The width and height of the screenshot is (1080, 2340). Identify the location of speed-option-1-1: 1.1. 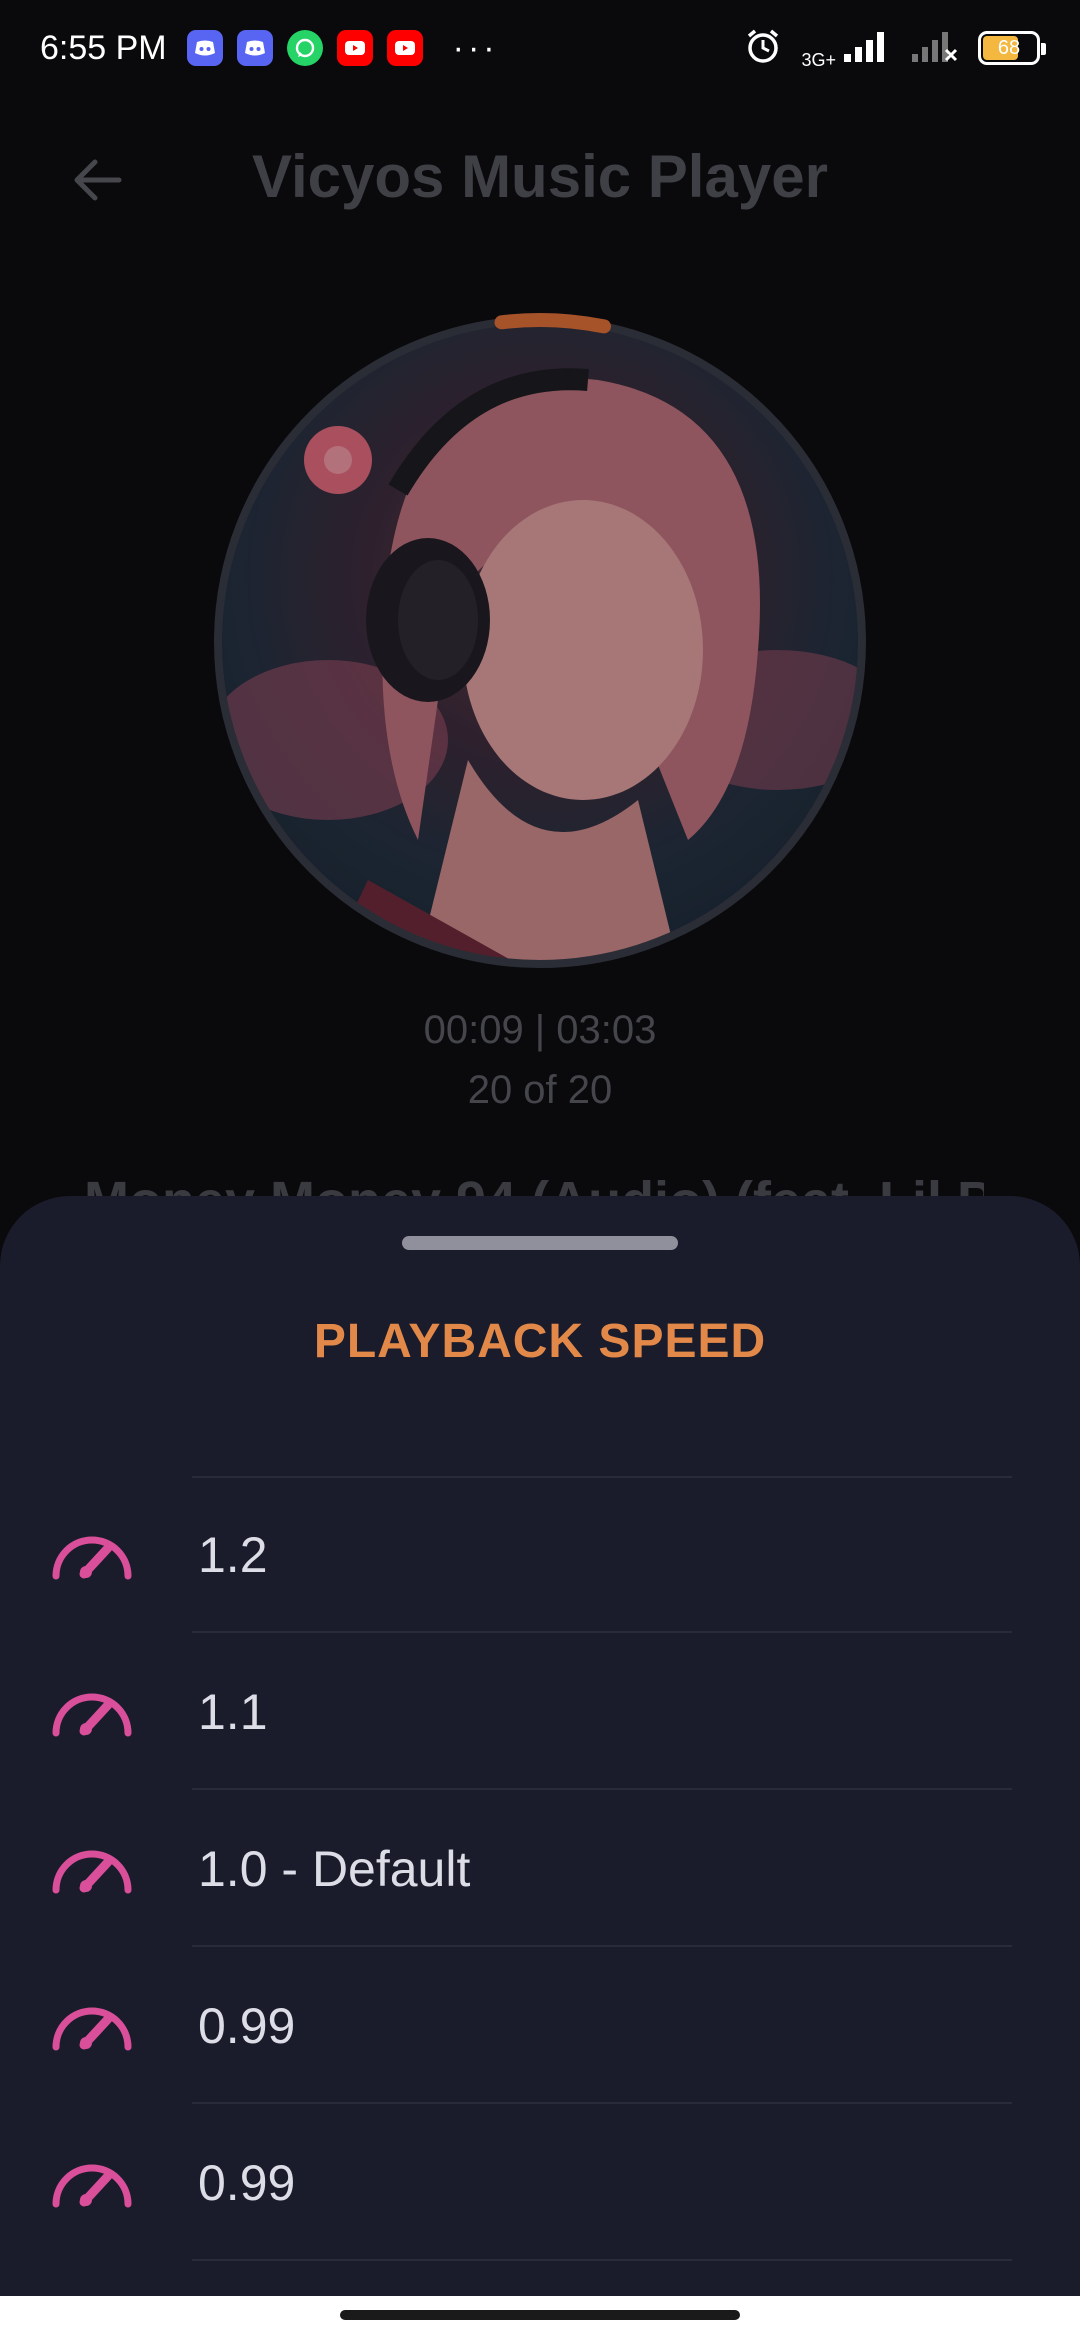
(540, 1711).